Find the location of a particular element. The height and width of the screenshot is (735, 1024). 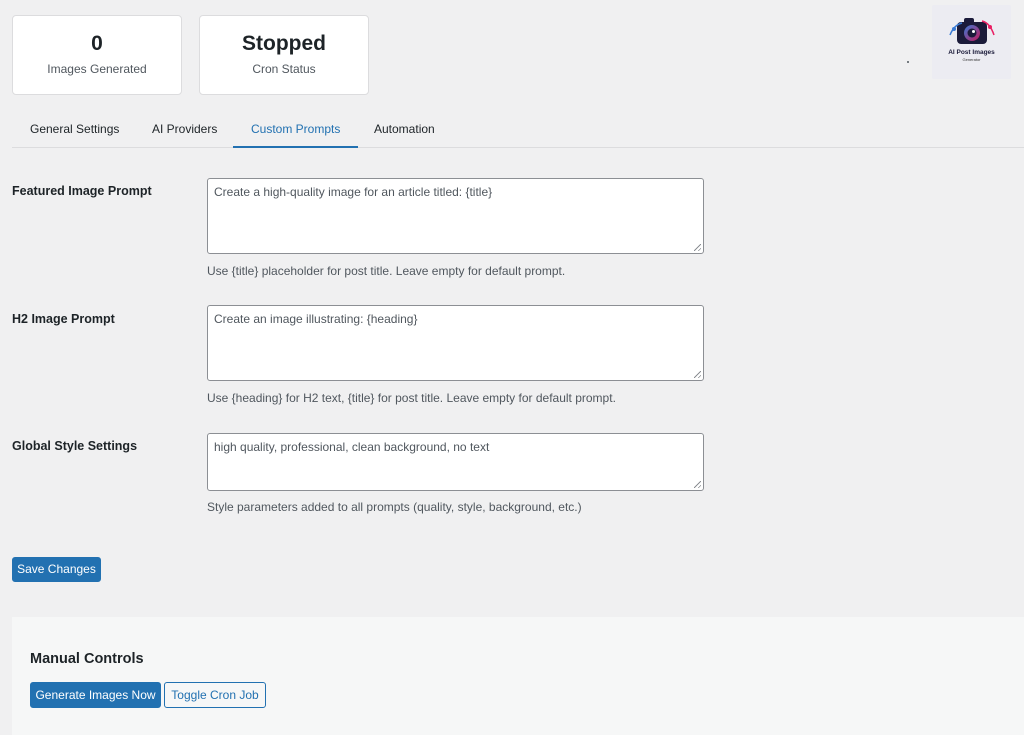

h2-prompt-textarea: Create an image illustrating: {heading} is located at coordinates (455, 343).